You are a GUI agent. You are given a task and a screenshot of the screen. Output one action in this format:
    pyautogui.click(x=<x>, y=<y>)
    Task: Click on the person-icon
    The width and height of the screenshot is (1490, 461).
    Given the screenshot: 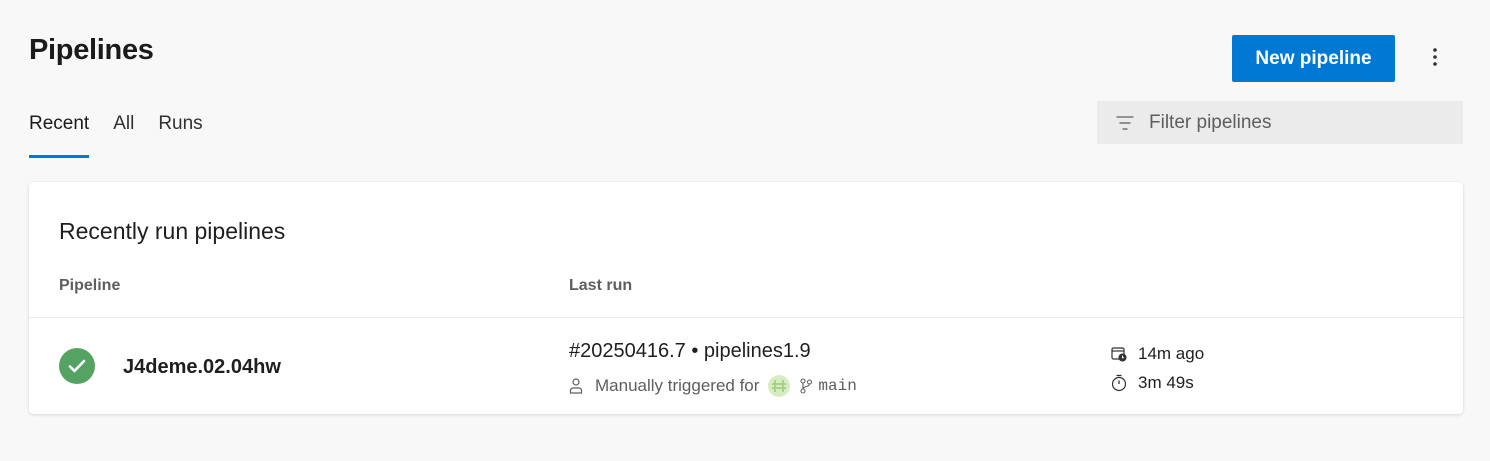 What is the action you would take?
    pyautogui.click(x=576, y=386)
    